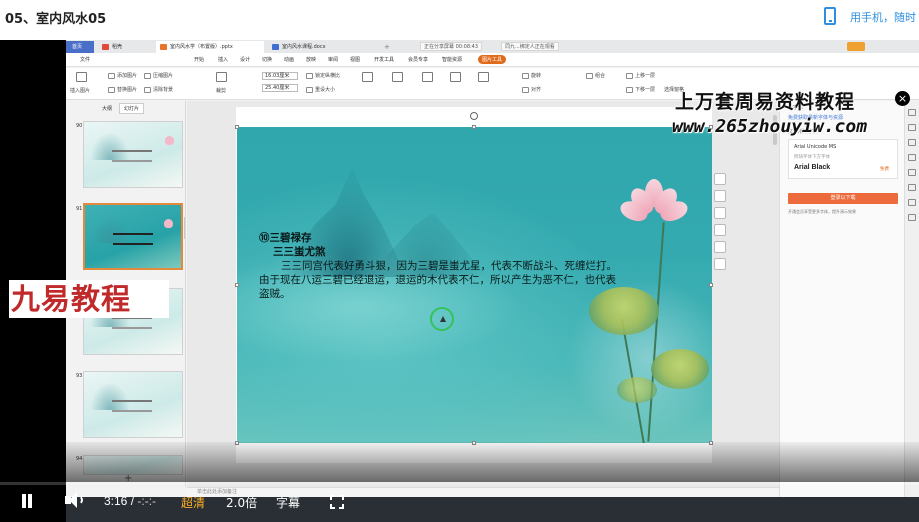 The image size is (919, 522). I want to click on page-header: 05、室内风水05 用手机，随时, so click(459, 16).